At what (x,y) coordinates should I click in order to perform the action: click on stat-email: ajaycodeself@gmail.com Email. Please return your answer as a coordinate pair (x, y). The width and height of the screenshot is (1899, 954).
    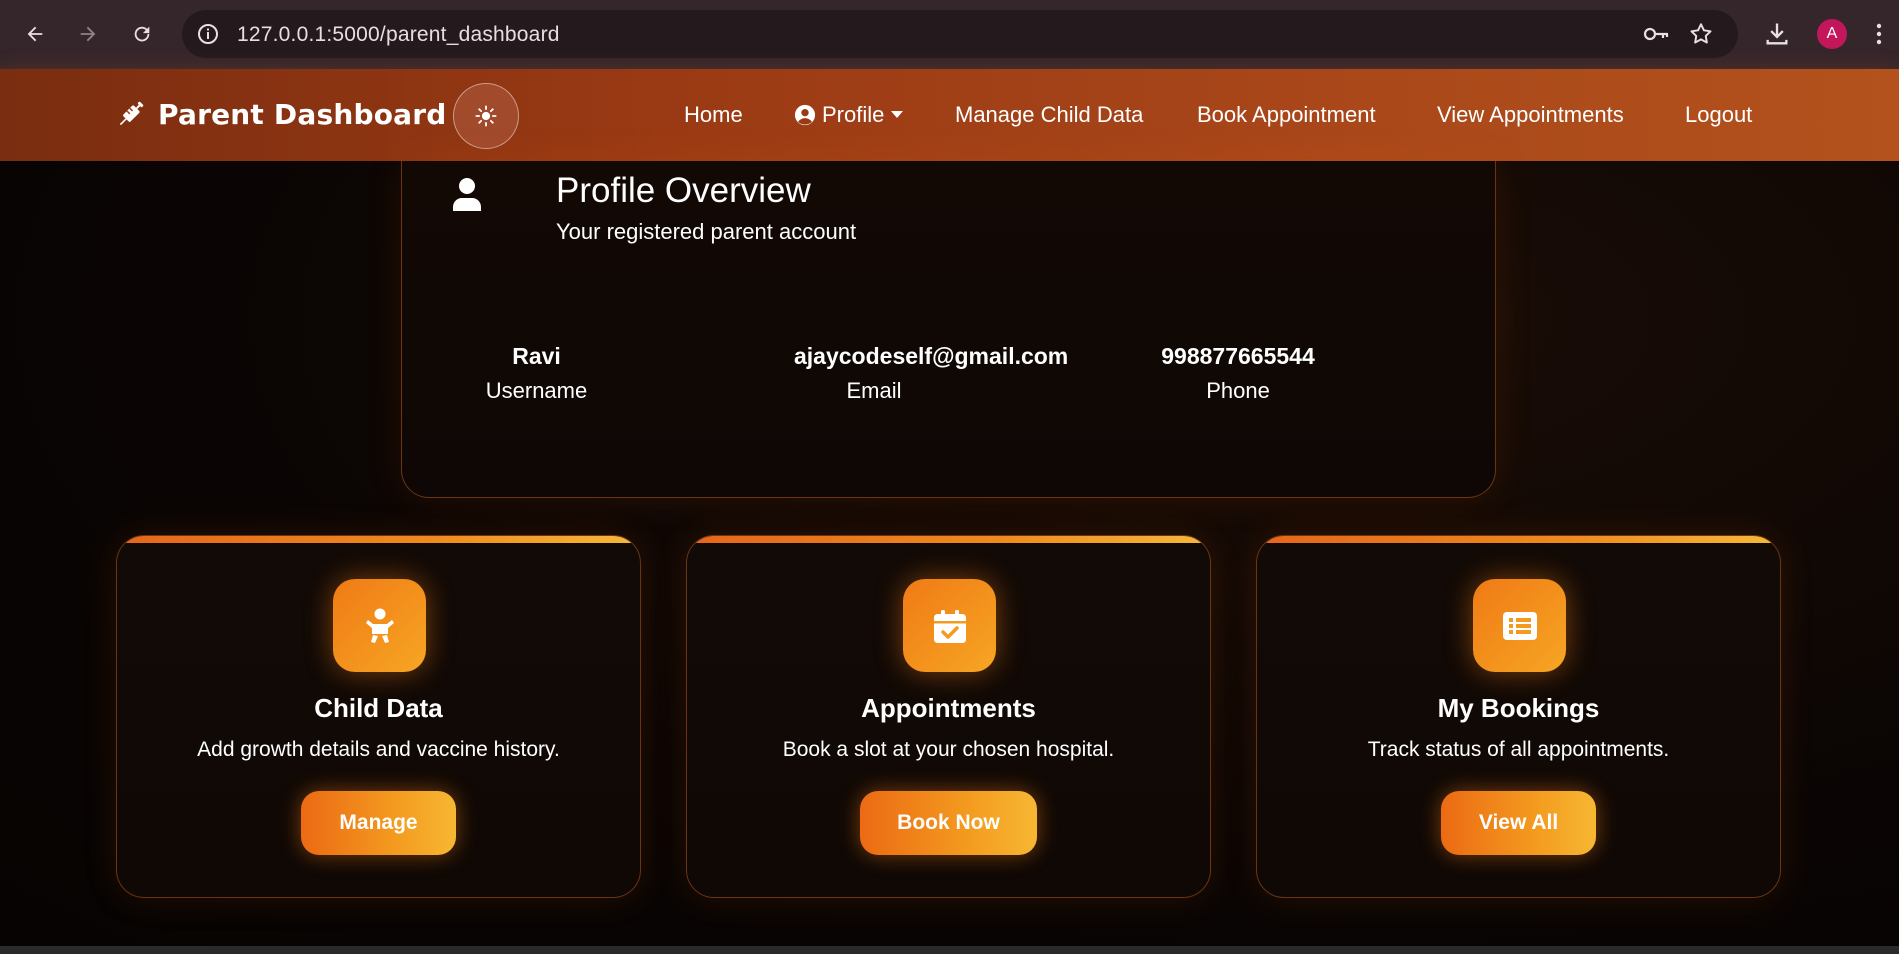
    Looking at the image, I should click on (916, 373).